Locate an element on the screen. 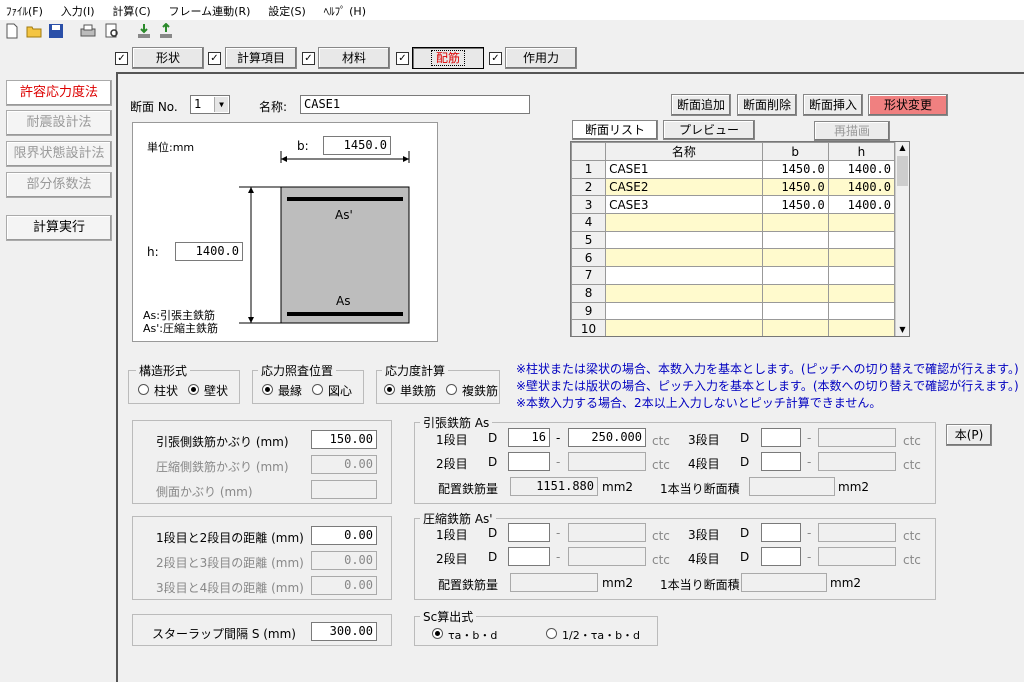 The width and height of the screenshot is (1024, 682). row-name: CASE2 is located at coordinates (684, 187).